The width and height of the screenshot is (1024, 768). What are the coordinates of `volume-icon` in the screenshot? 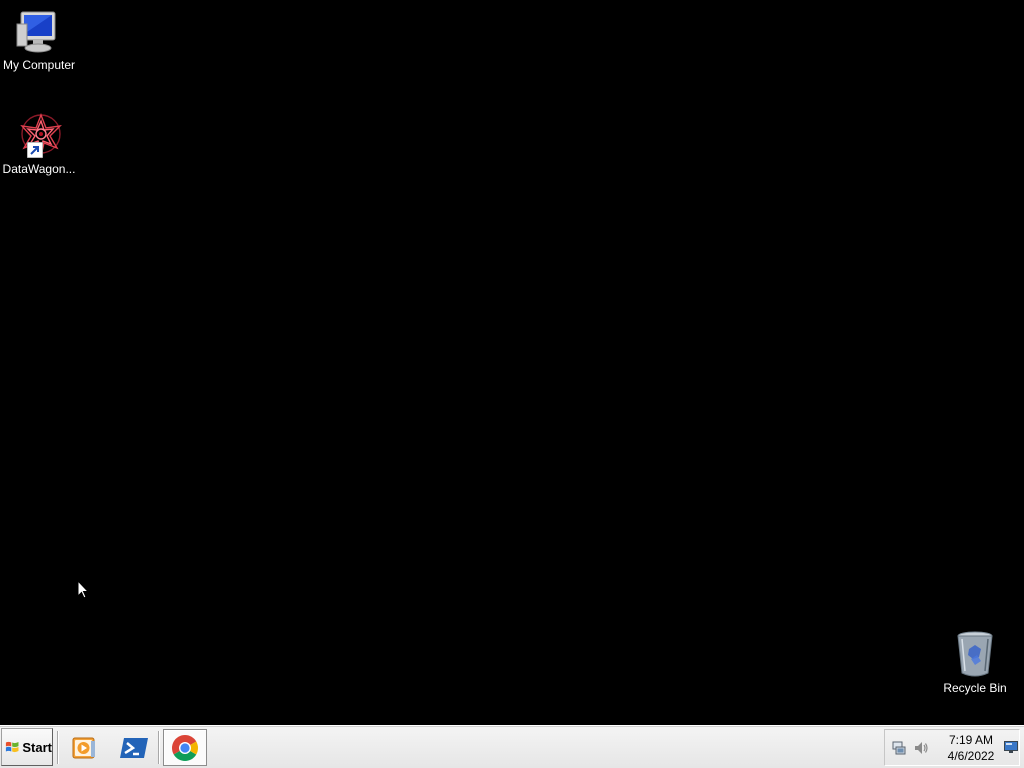 It's located at (921, 748).